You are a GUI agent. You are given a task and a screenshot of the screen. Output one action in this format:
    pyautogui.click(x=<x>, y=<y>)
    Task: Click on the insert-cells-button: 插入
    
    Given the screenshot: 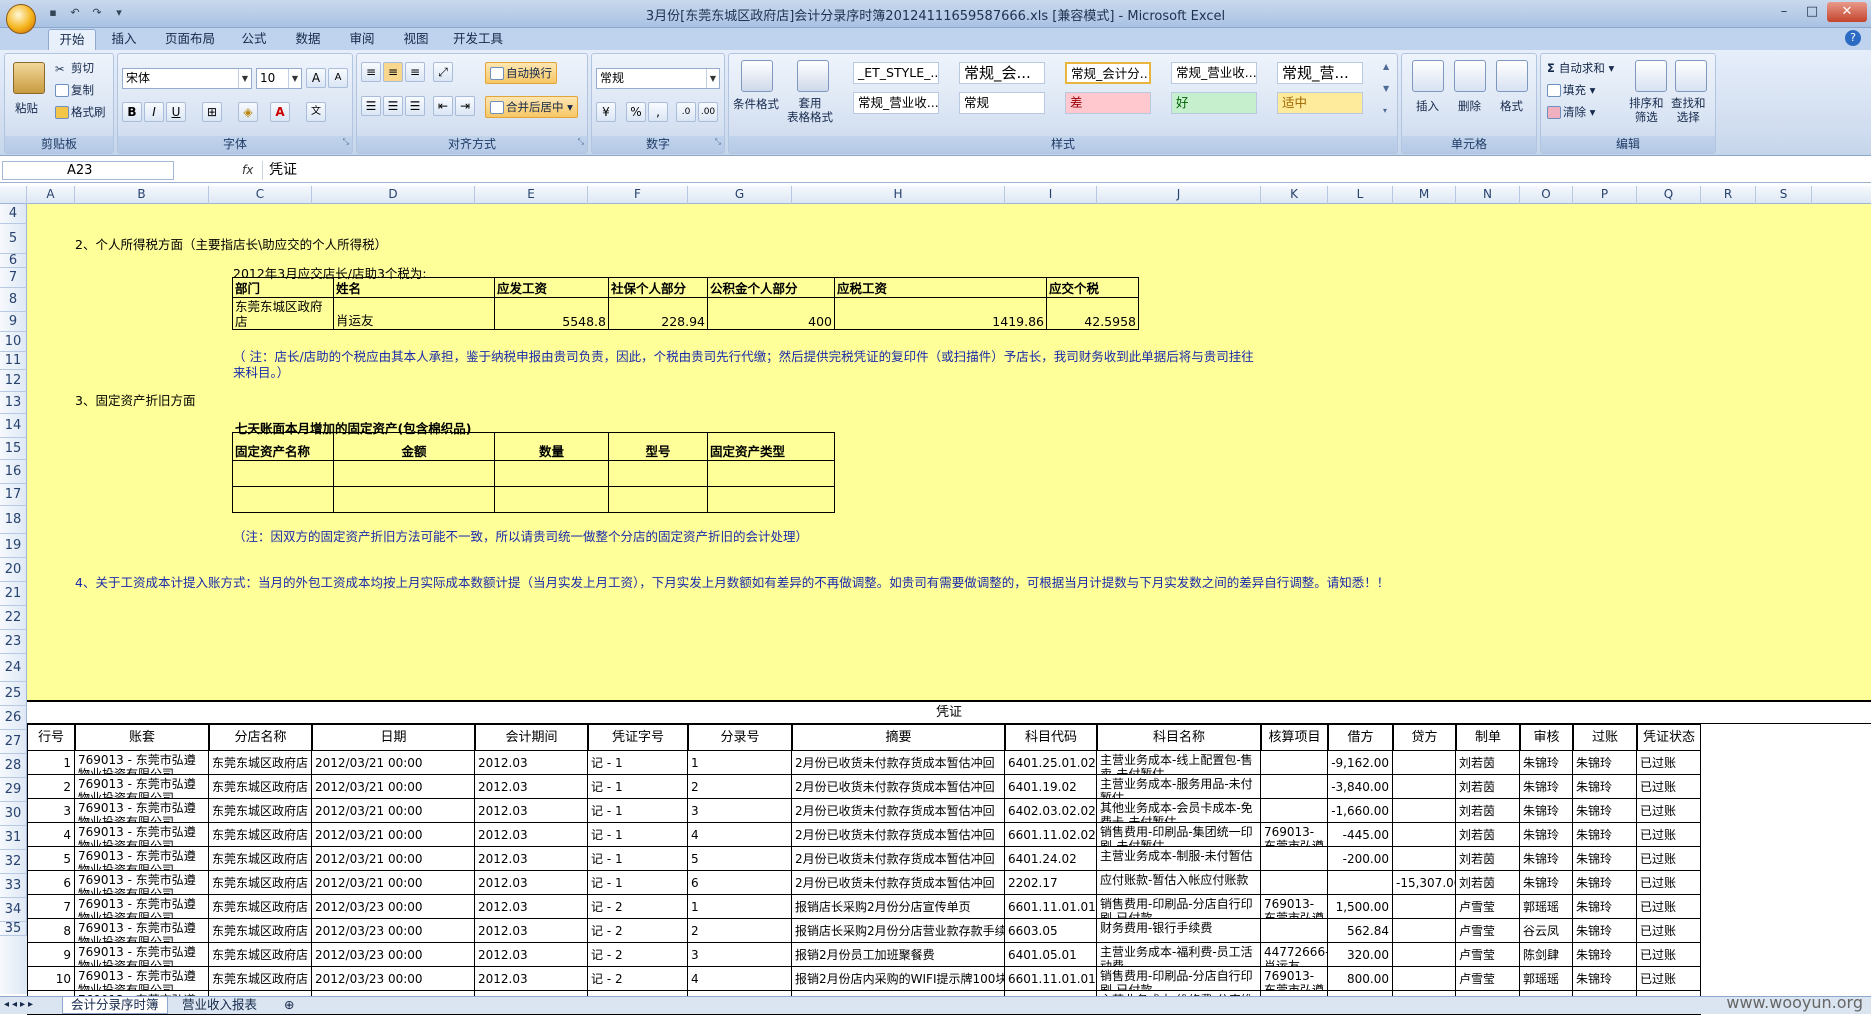 What is the action you would take?
    pyautogui.click(x=1427, y=106)
    